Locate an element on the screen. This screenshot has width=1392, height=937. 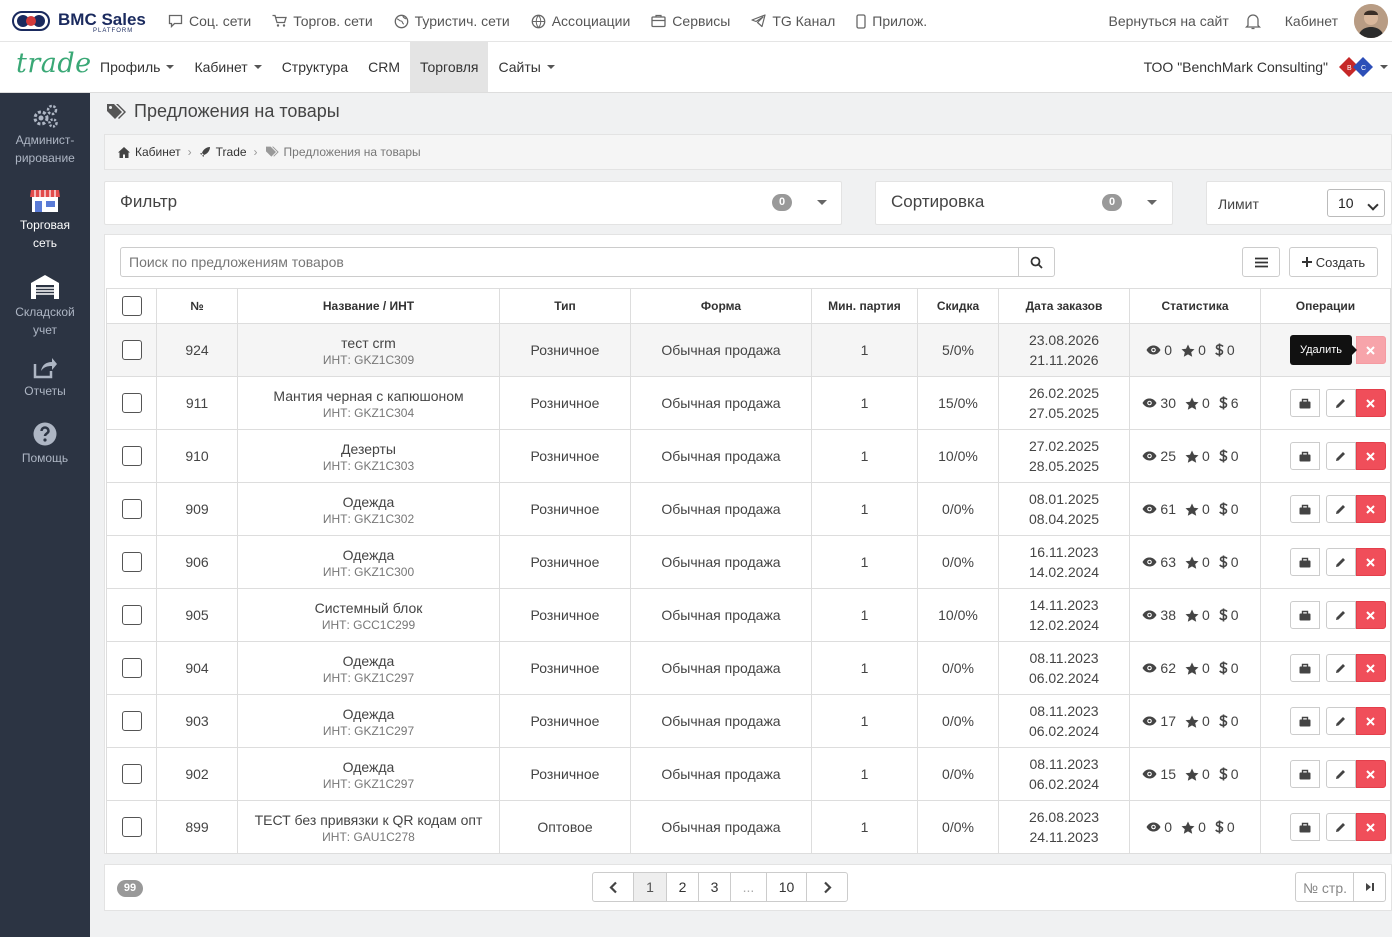
back-to-site-link: Вернуться на сайт is located at coordinates (1169, 21).